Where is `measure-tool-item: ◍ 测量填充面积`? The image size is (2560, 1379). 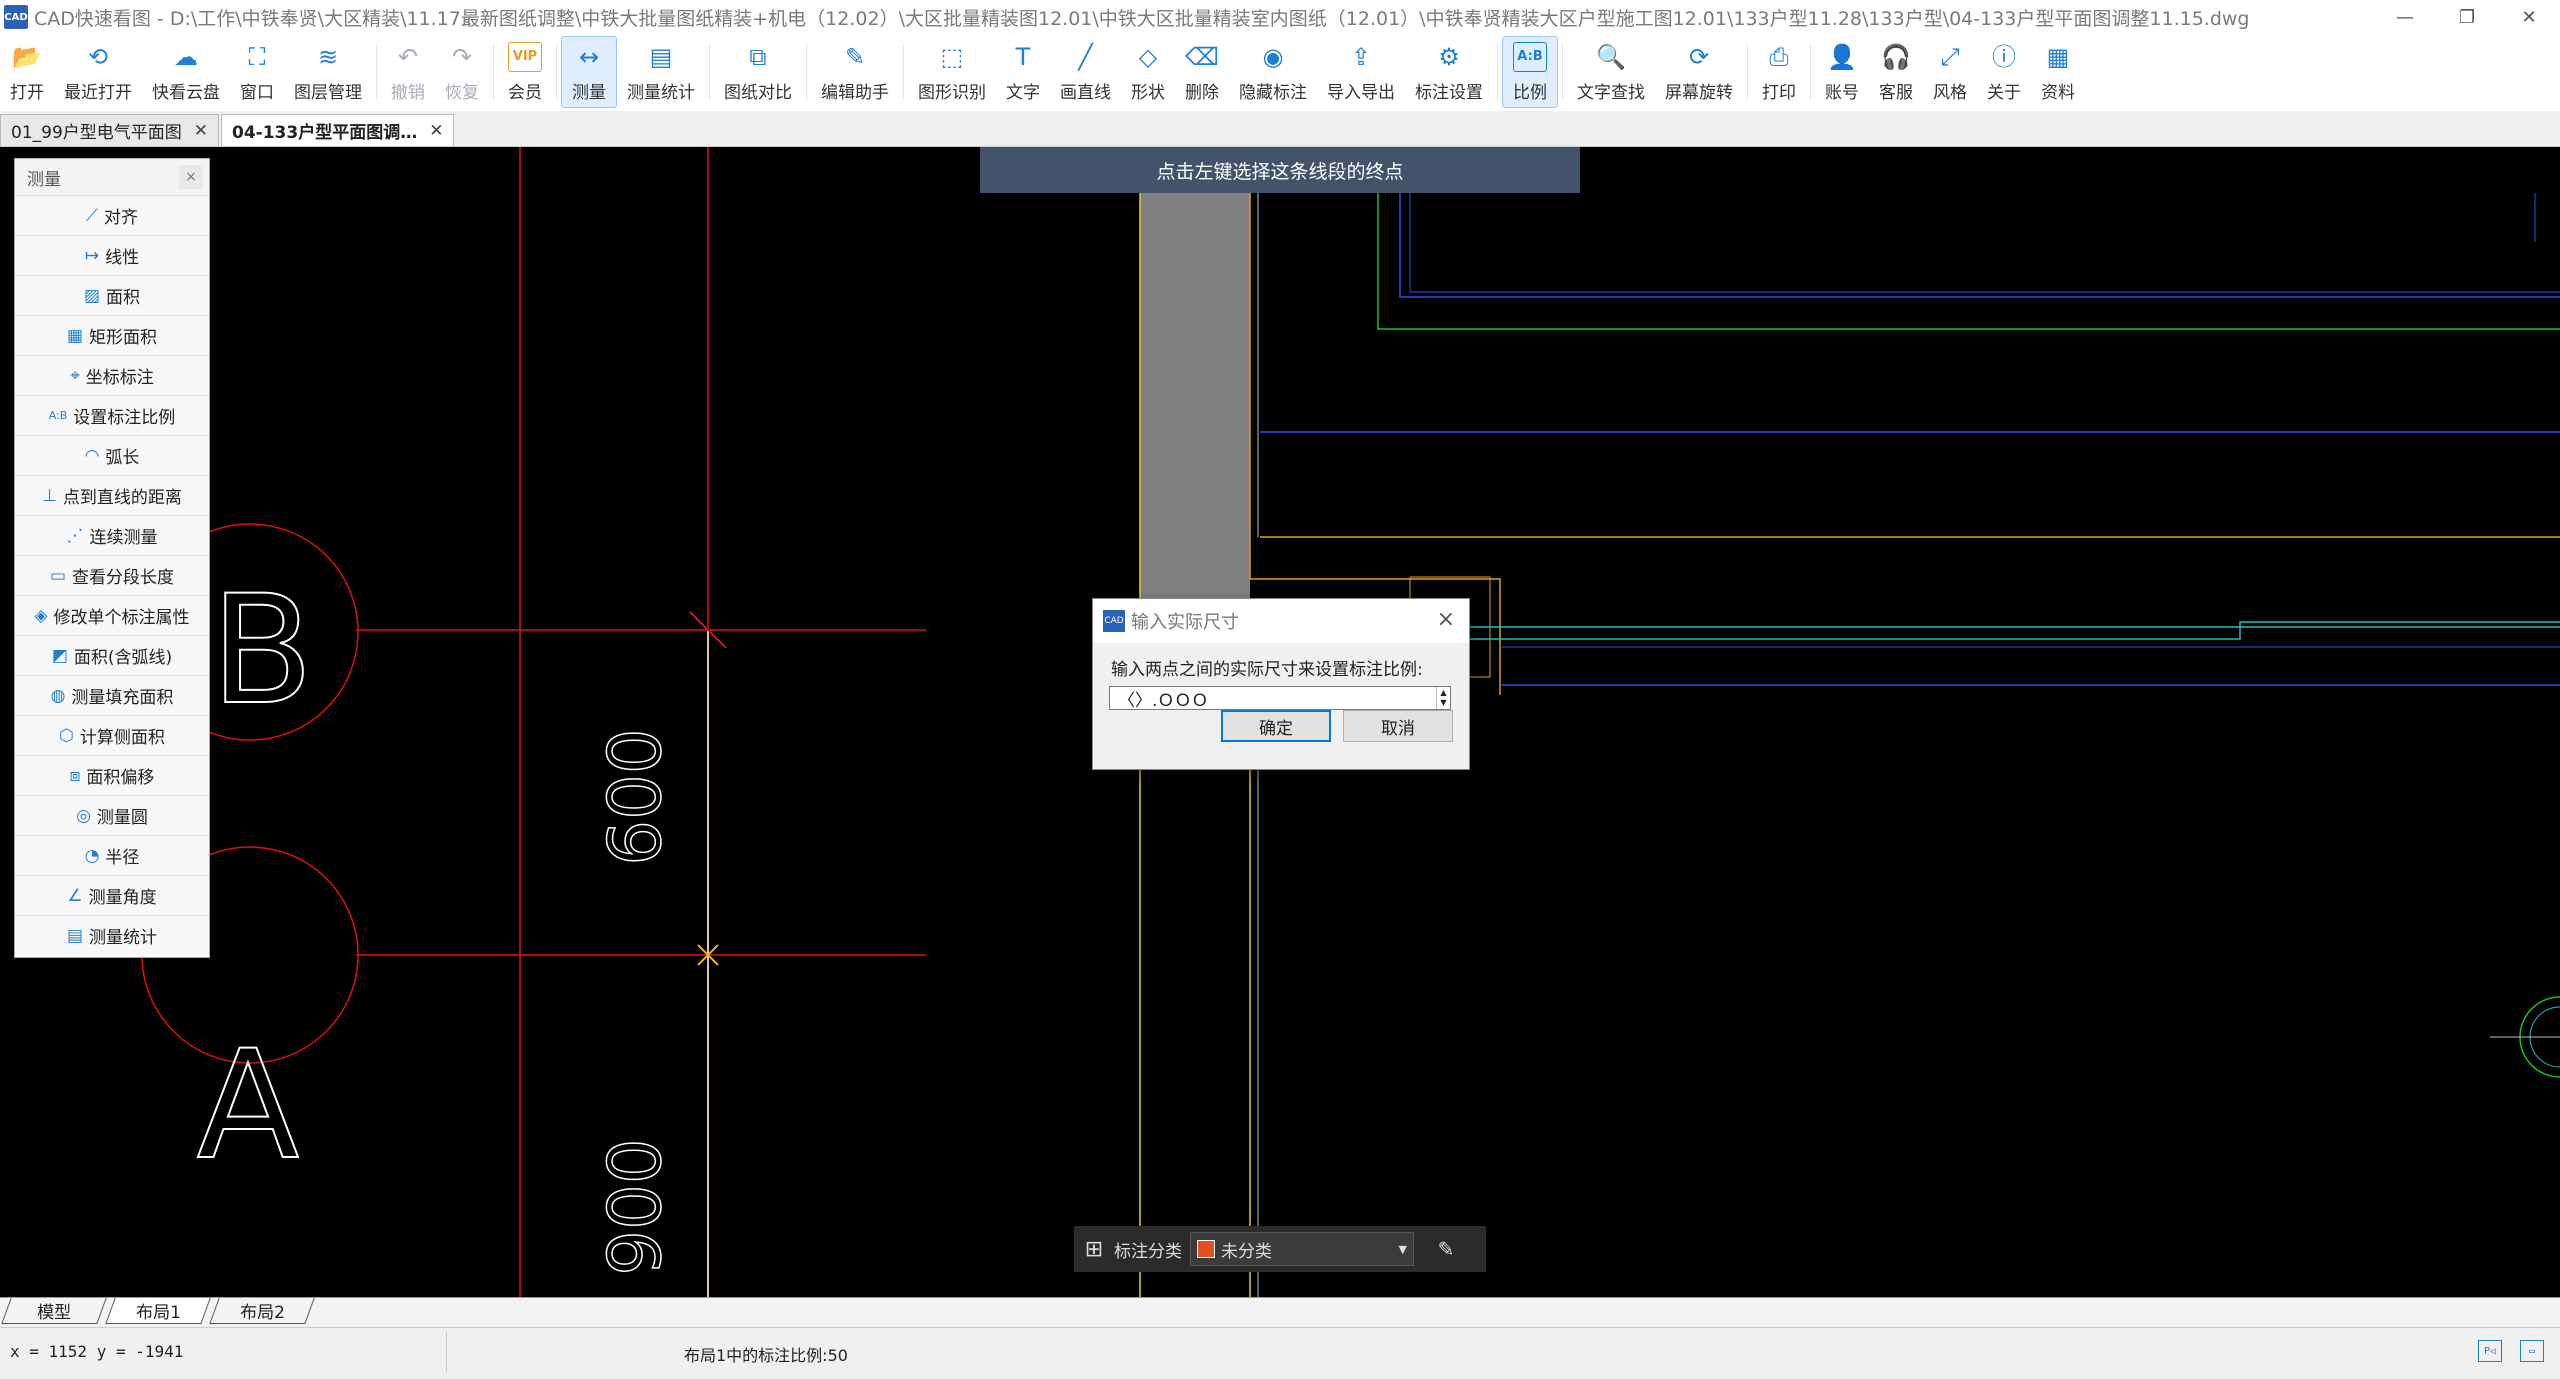 measure-tool-item: ◍ 测量填充面积 is located at coordinates (112, 695).